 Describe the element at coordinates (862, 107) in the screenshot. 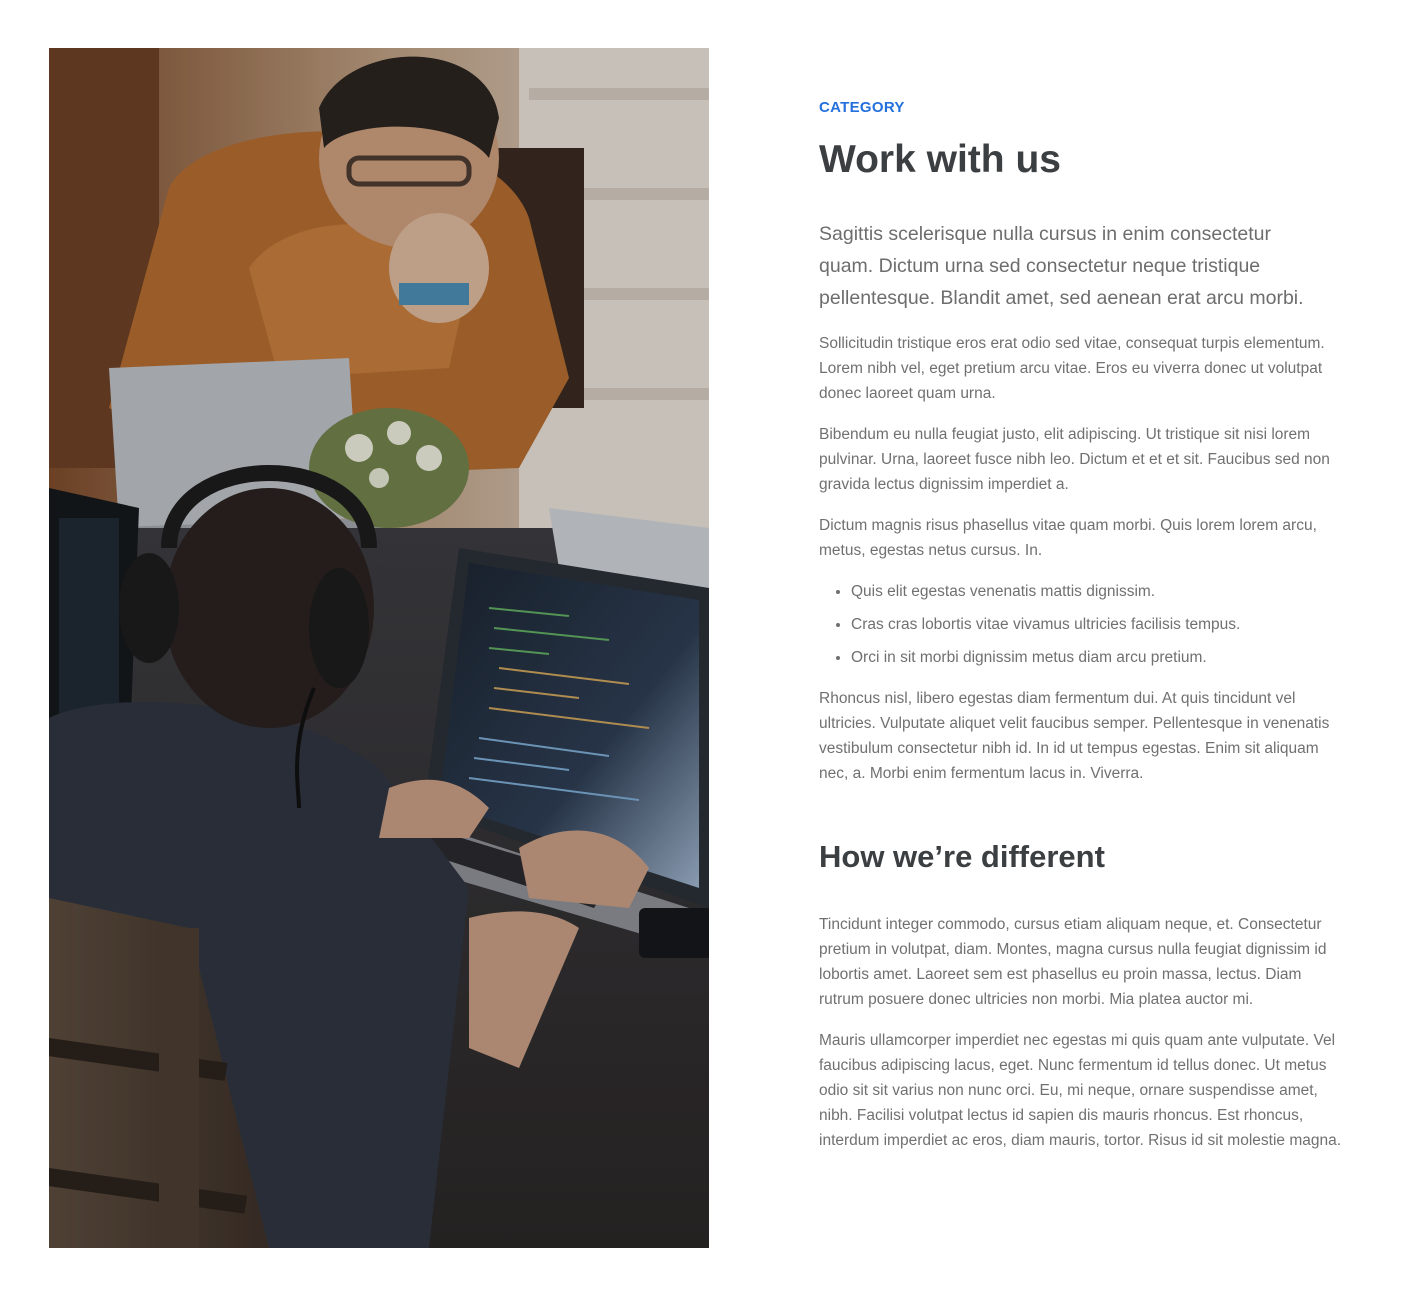

I see `category-label: CATEGORY` at that location.